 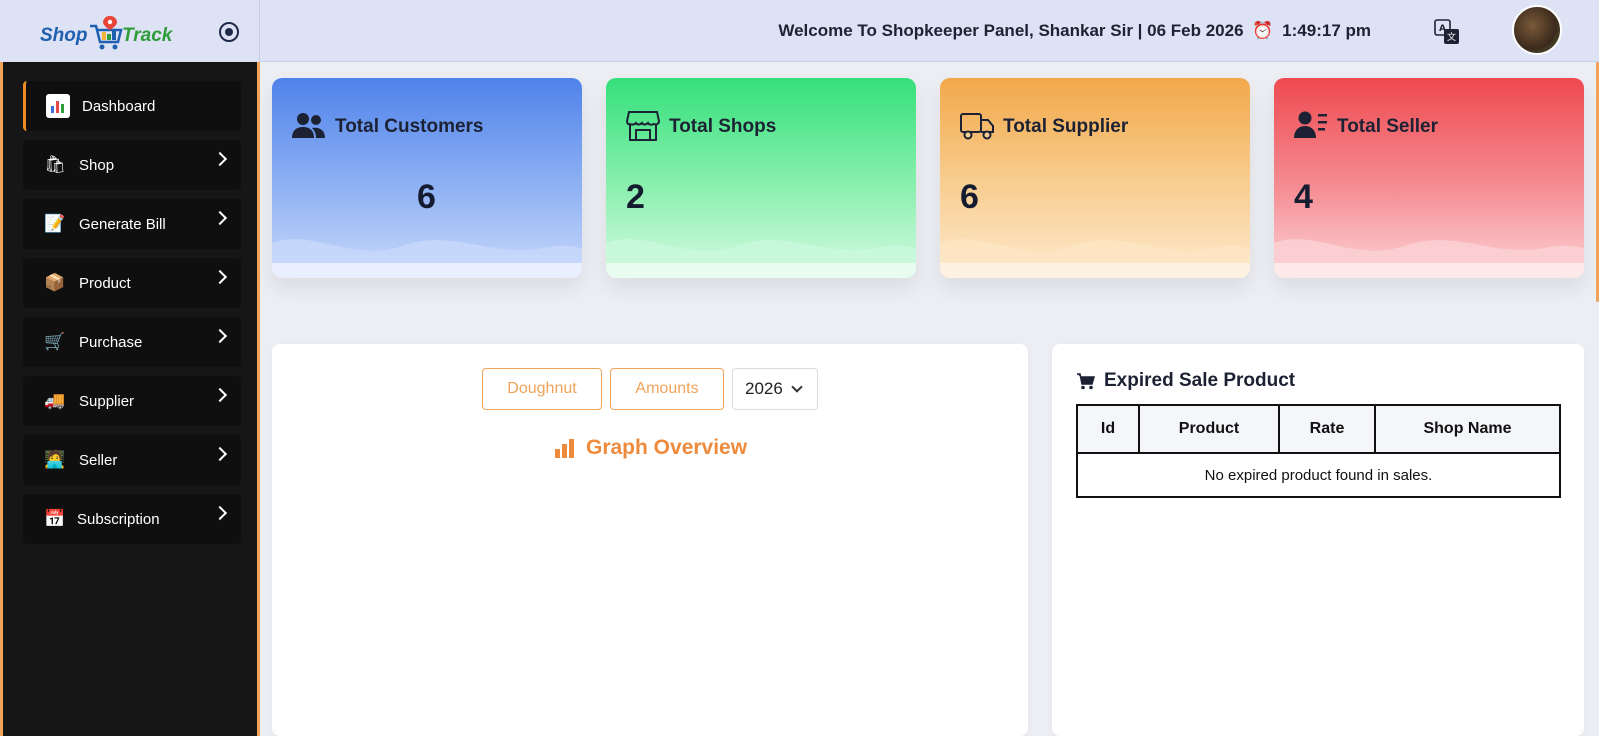 I want to click on year-select-value: 2026, so click(x=764, y=388).